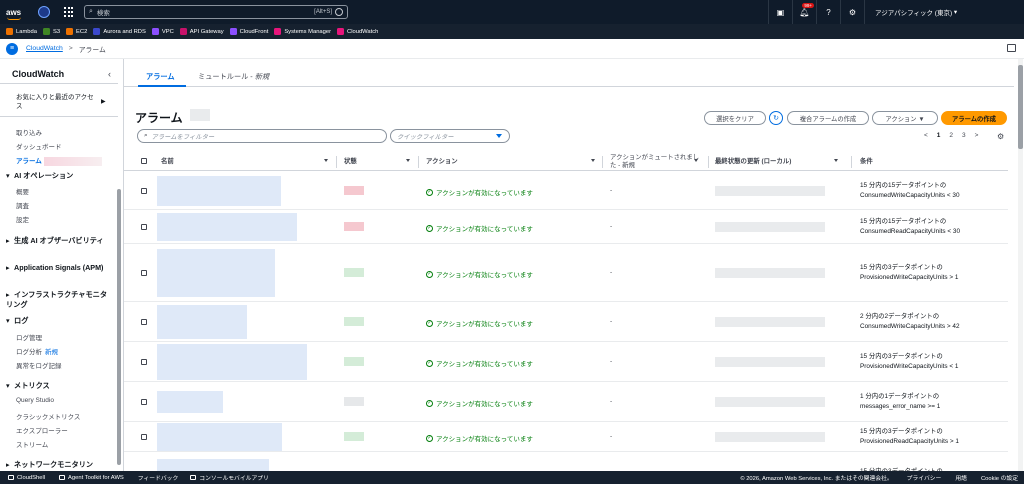 The image size is (1024, 484). What do you see at coordinates (119, 31) in the screenshot?
I see `favorite-aurora-and-rds: Aurora and RDS` at bounding box center [119, 31].